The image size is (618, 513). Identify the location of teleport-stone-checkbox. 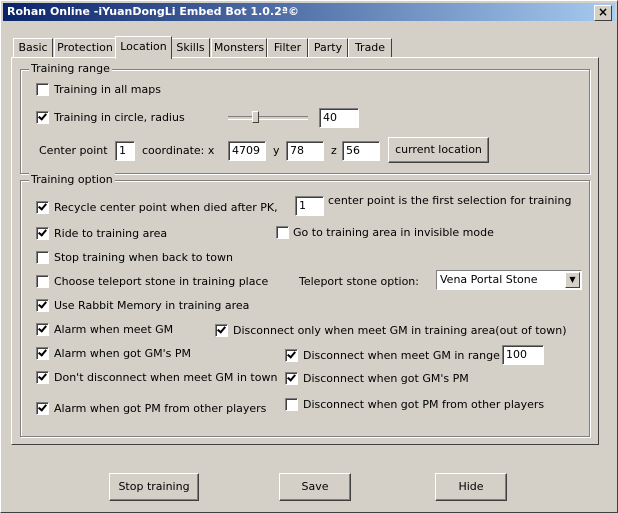
(42, 281).